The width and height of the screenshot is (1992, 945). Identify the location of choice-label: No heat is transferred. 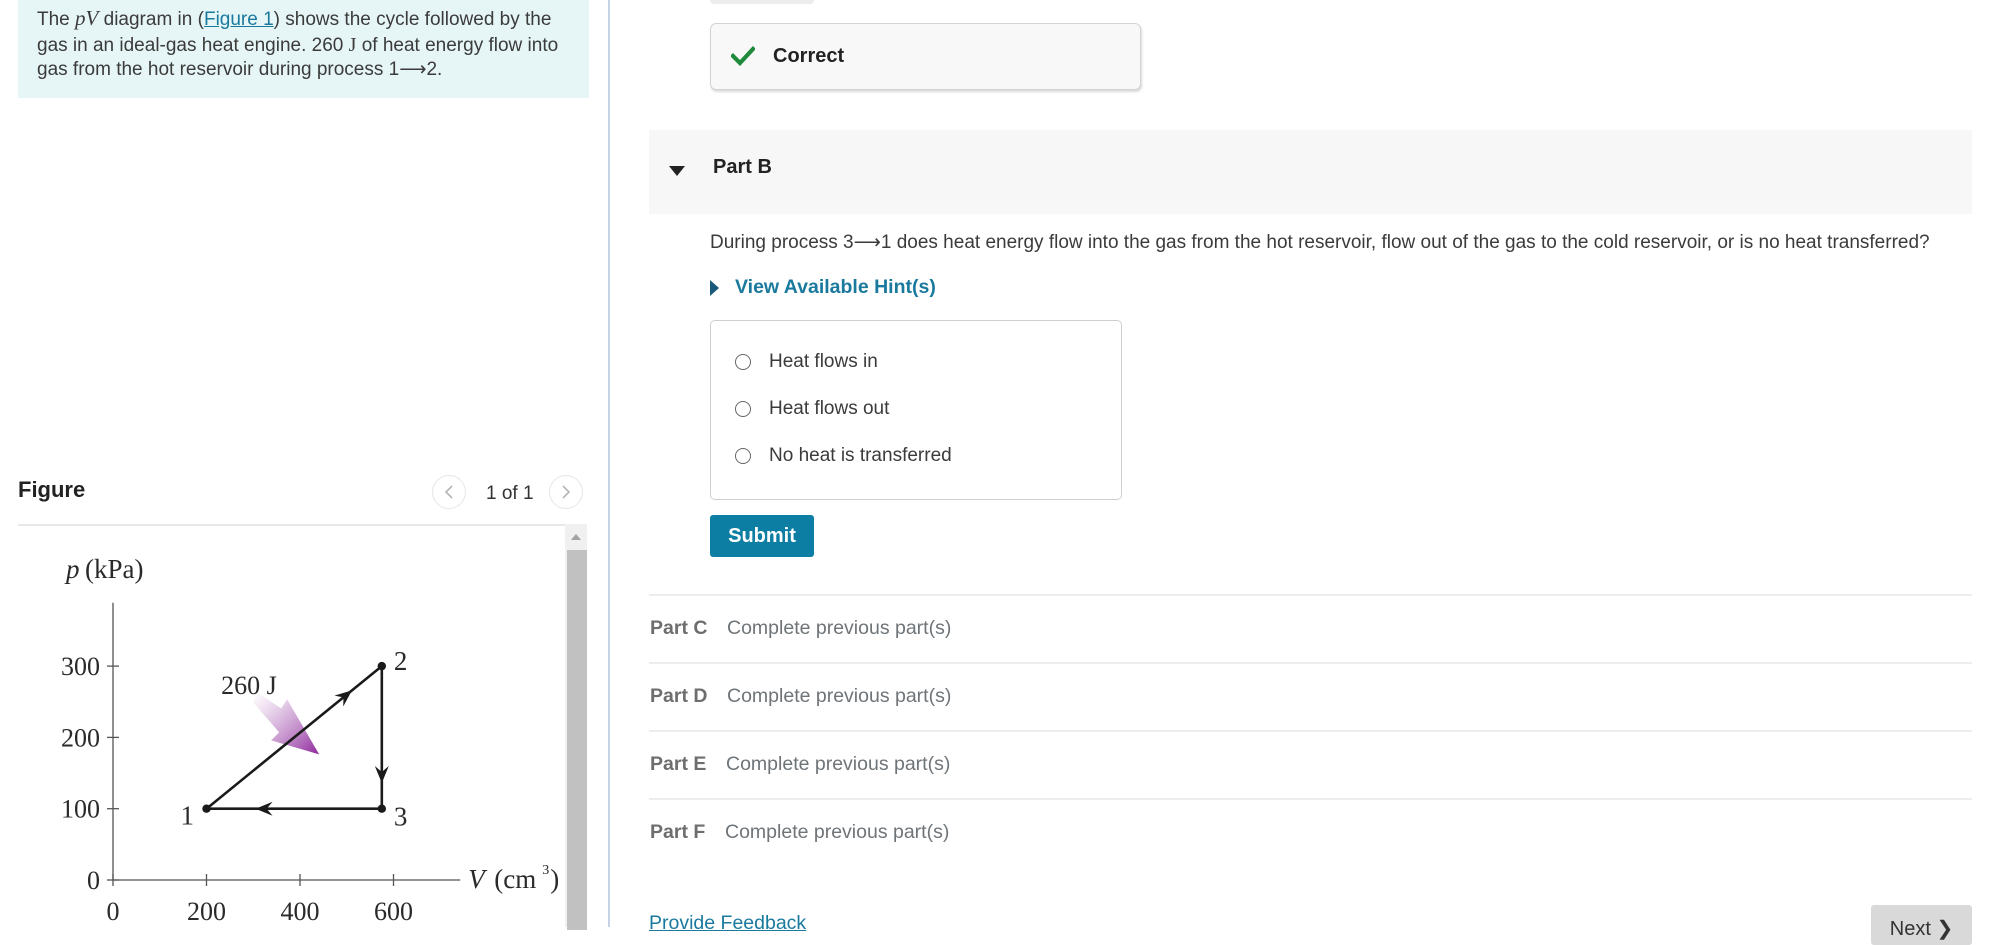
(860, 455).